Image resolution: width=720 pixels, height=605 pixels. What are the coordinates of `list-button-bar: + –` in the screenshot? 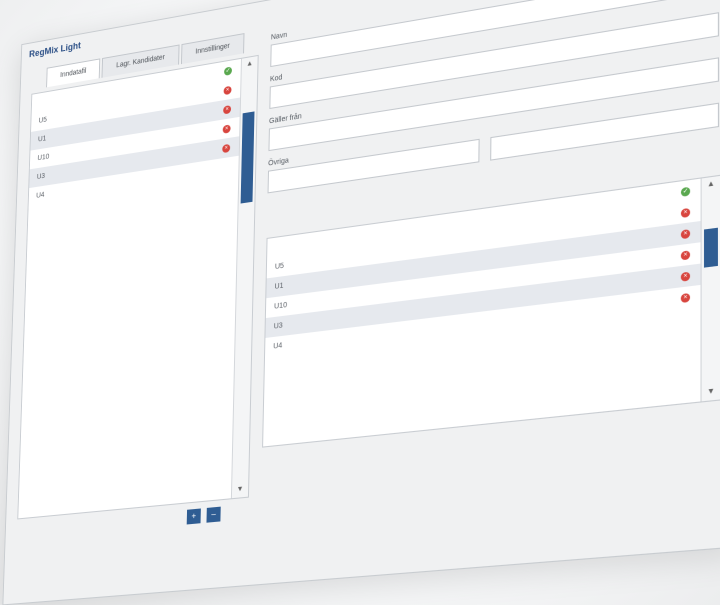 It's located at (204, 516).